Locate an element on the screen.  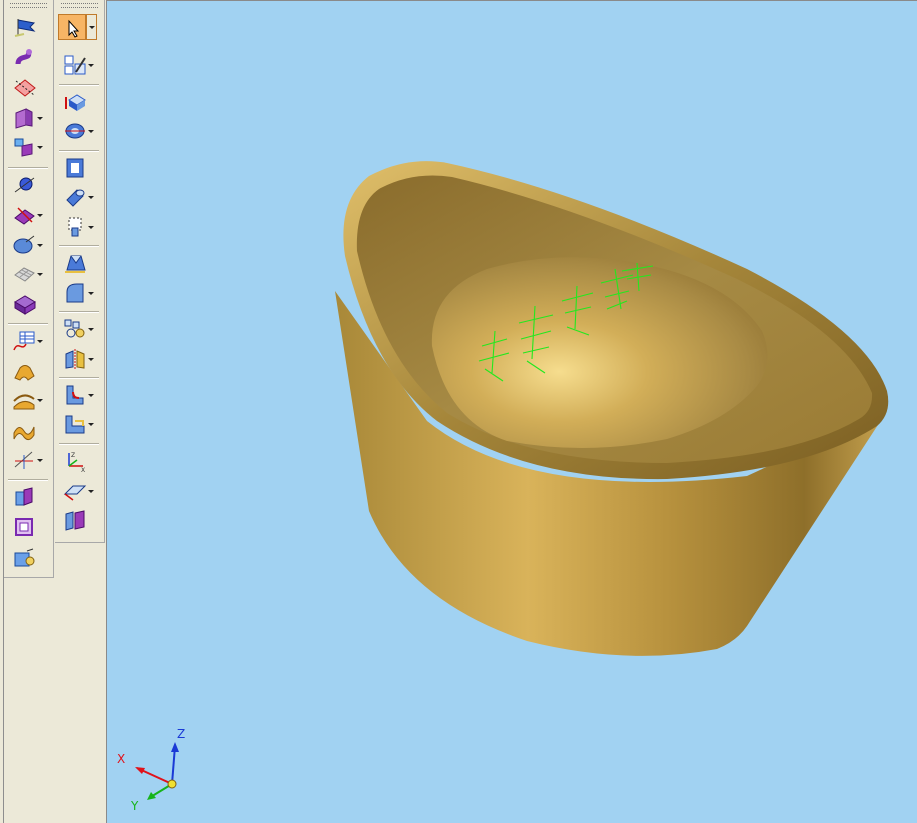
toolbar-column-left is located at coordinates (29, 289).